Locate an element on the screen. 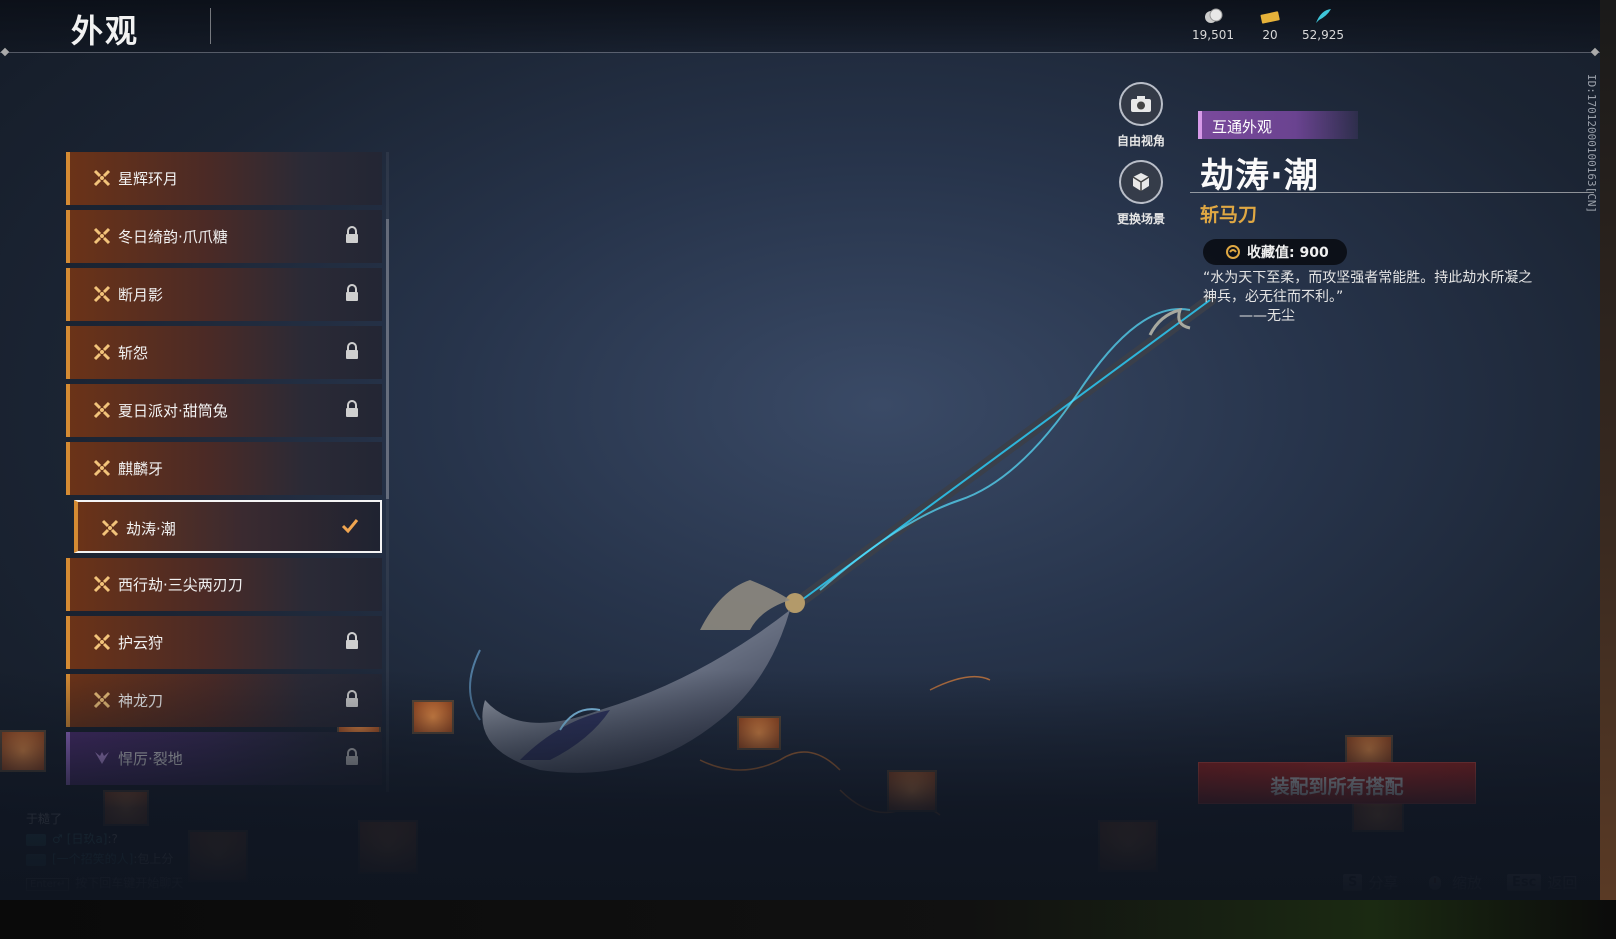 This screenshot has width=1616, height=939. zoom-label: 缩放 is located at coordinates (1467, 883).